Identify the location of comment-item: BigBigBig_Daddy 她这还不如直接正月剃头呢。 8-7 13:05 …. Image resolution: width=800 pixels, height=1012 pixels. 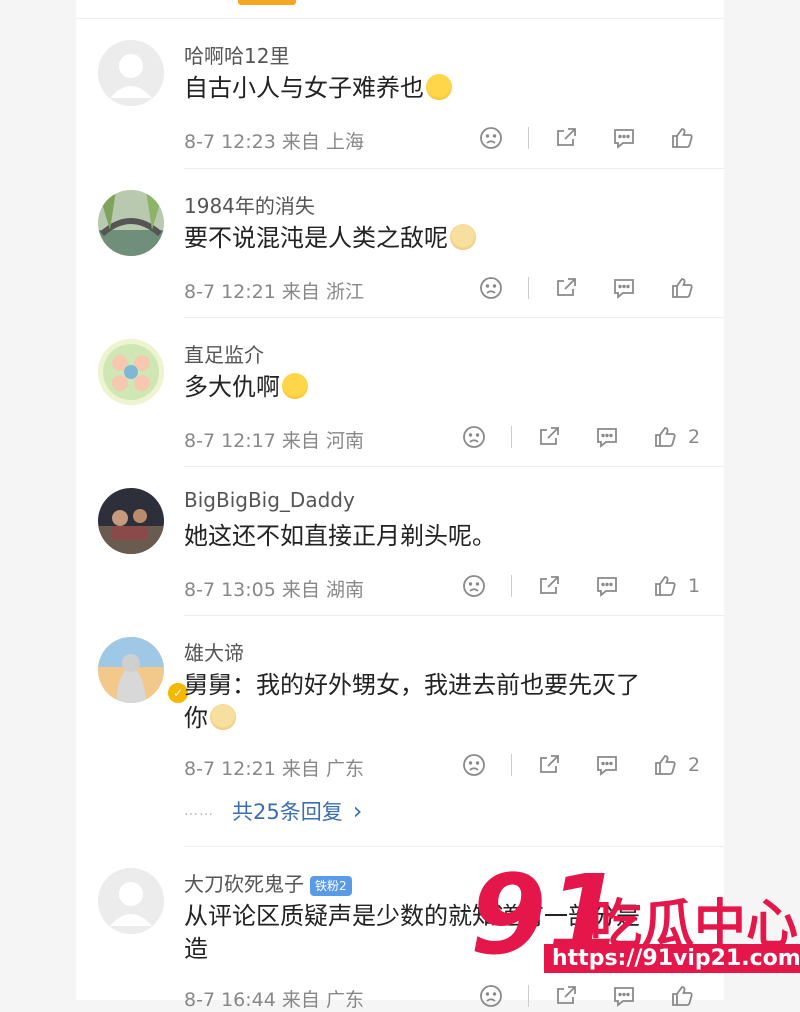
(400, 533).